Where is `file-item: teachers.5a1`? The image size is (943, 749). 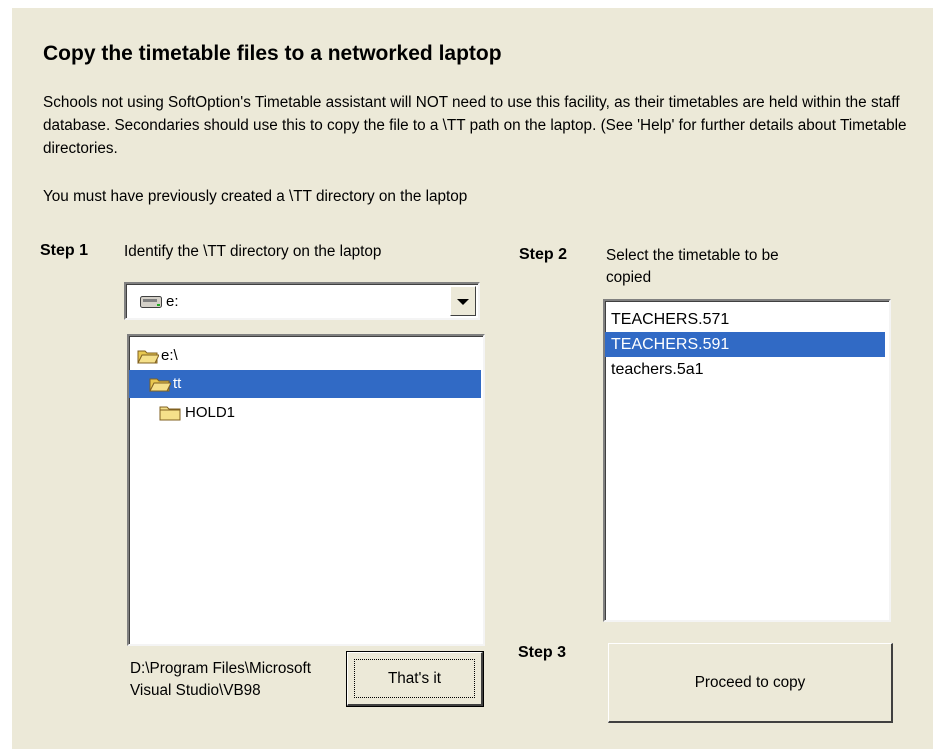 file-item: teachers.5a1 is located at coordinates (745, 369).